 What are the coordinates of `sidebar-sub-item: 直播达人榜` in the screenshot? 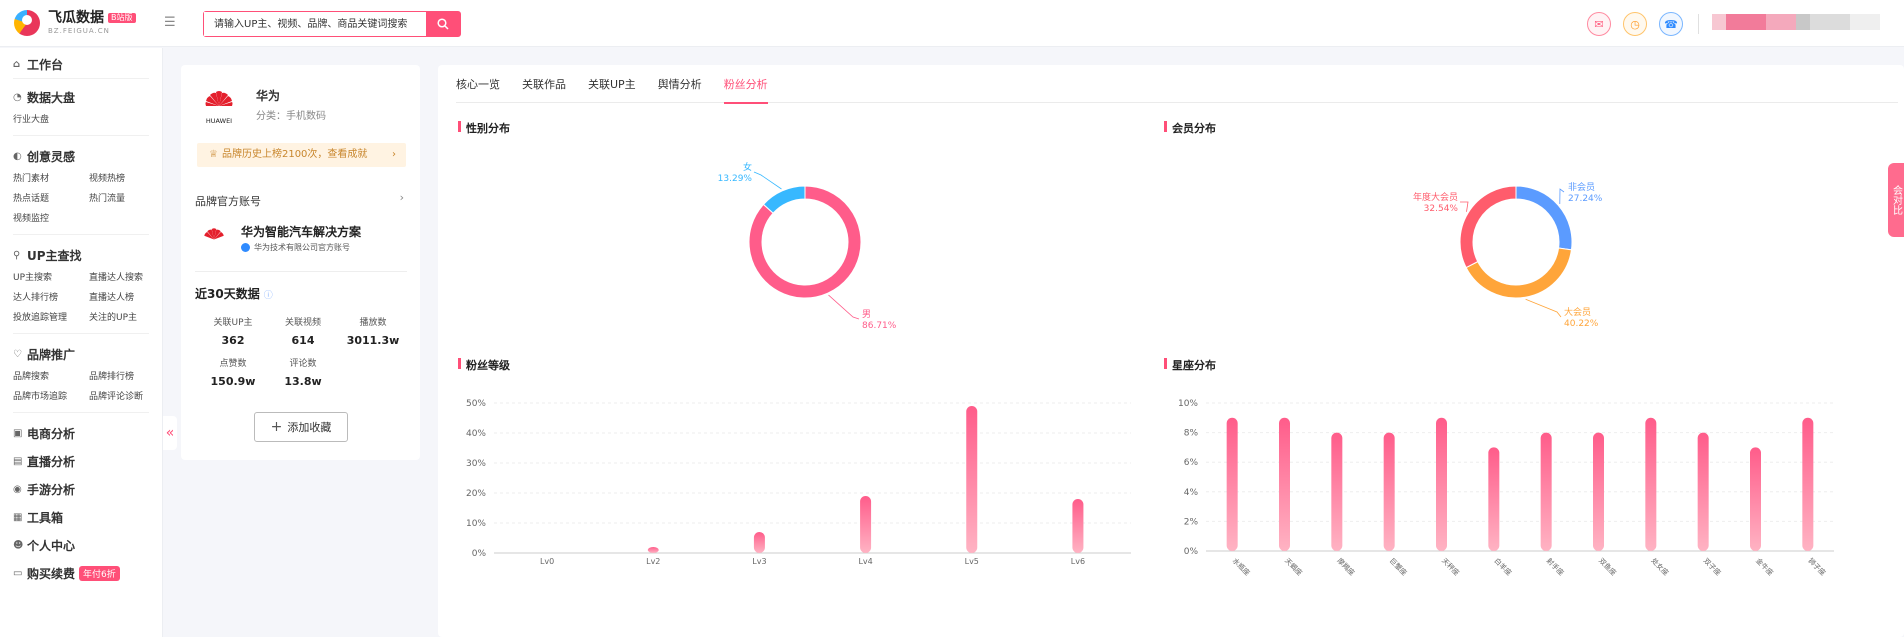 It's located at (127, 298).